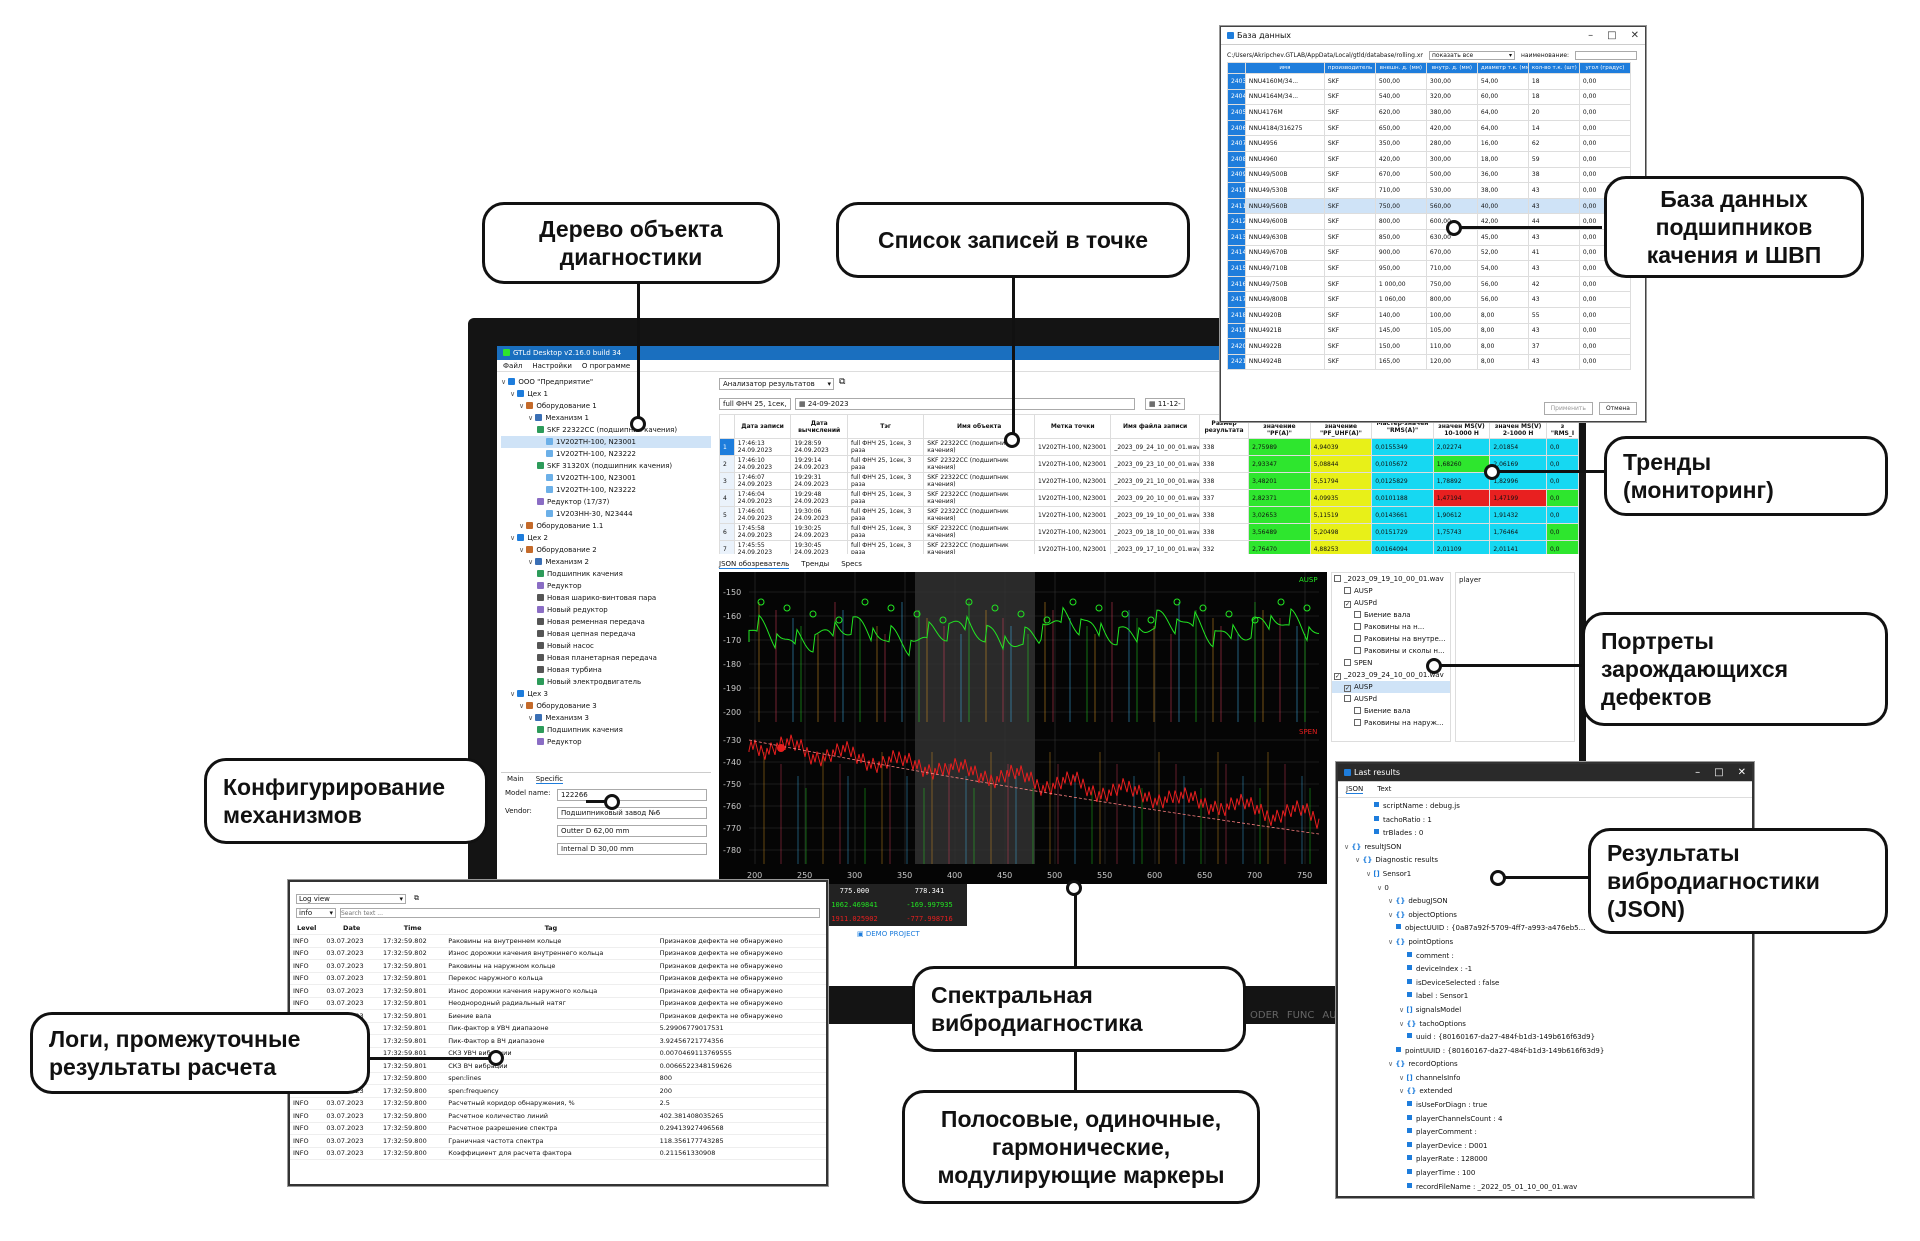 Image resolution: width=1920 pixels, height=1241 pixels. Describe the element at coordinates (606, 418) in the screenshot. I see `tree-item: ∨ Механизм 1` at that location.